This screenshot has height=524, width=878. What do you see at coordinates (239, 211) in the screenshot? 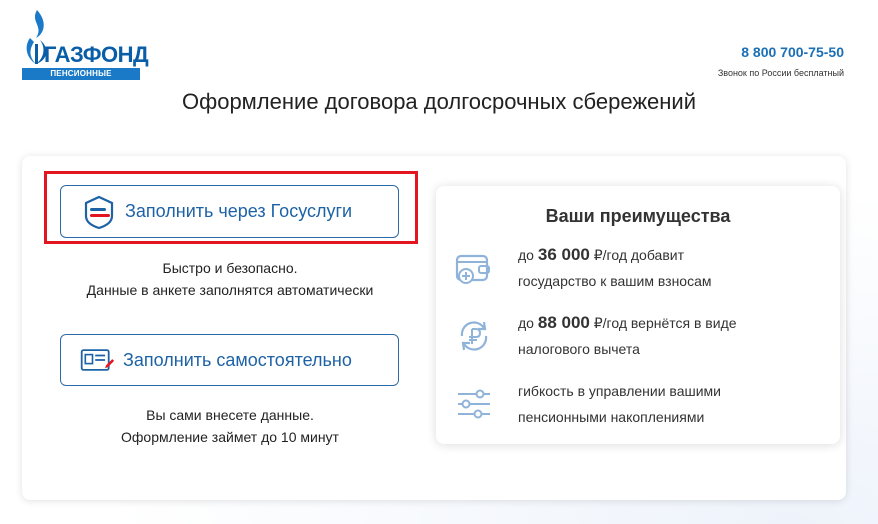
I see `gosuslugi-button-label: Заполнить через Госуслуги` at bounding box center [239, 211].